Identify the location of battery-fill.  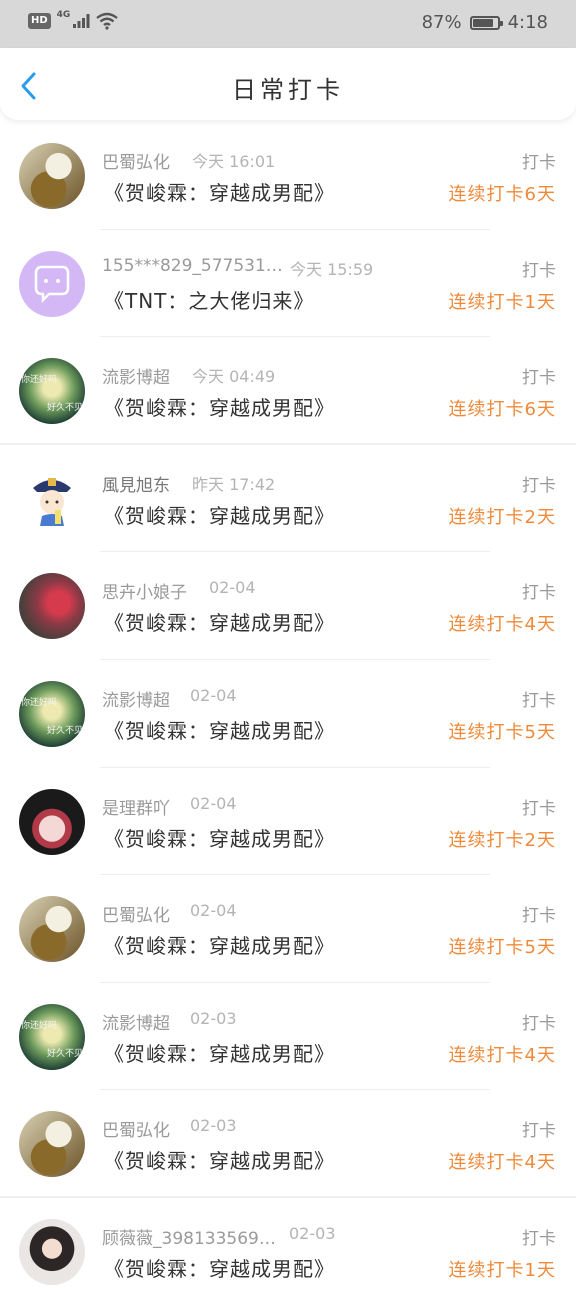
(483, 22).